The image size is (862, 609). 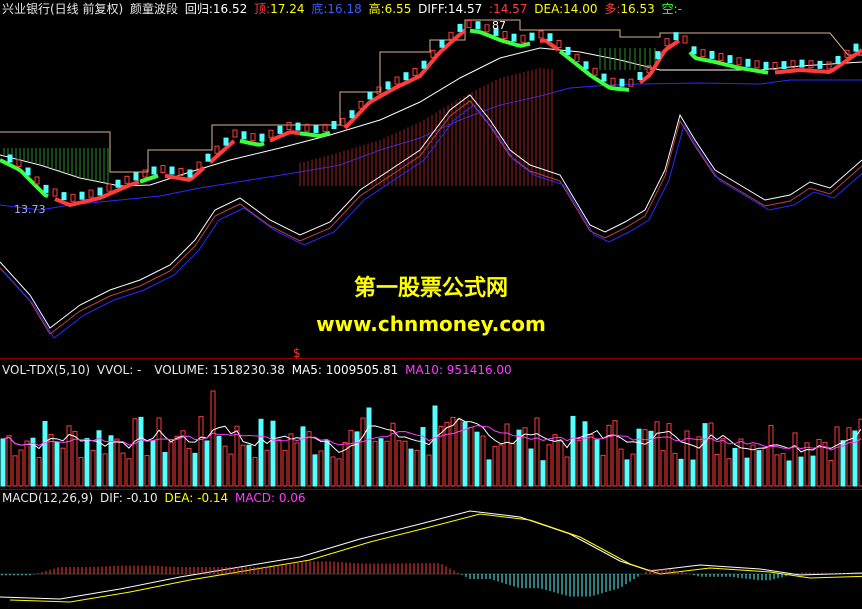 What do you see at coordinates (431, 358) in the screenshot?
I see `panel-divider` at bounding box center [431, 358].